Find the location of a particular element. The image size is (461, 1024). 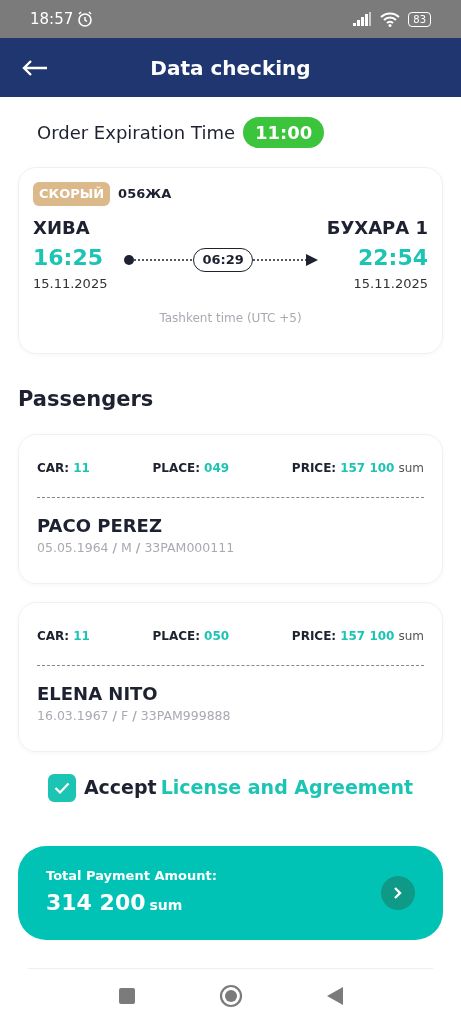

trip-duration: 06:29 is located at coordinates (223, 260).